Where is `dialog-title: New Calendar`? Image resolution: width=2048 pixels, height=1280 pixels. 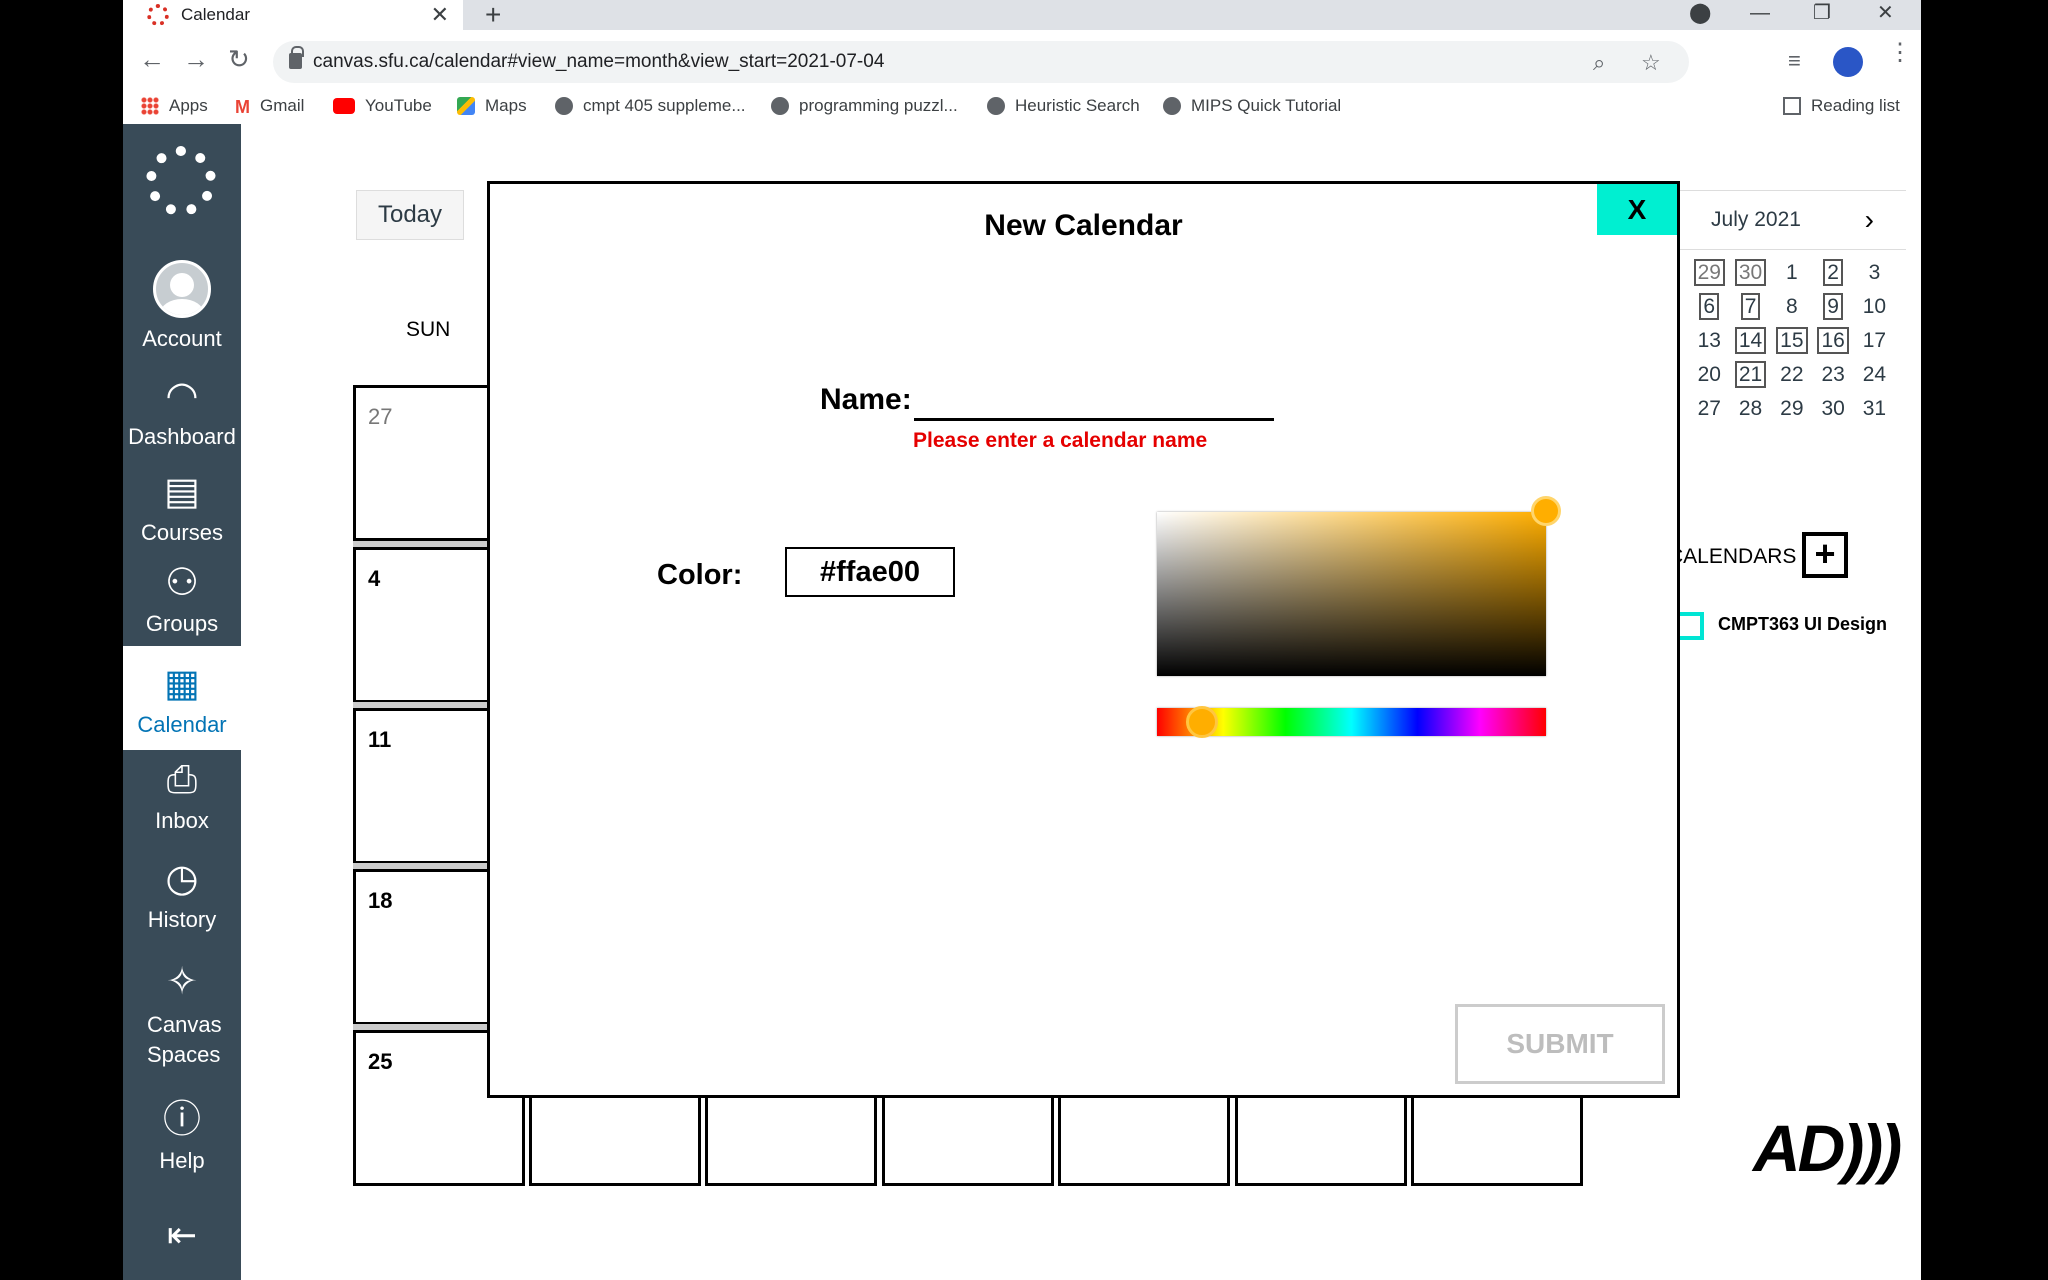
dialog-title: New Calendar is located at coordinates (1083, 225).